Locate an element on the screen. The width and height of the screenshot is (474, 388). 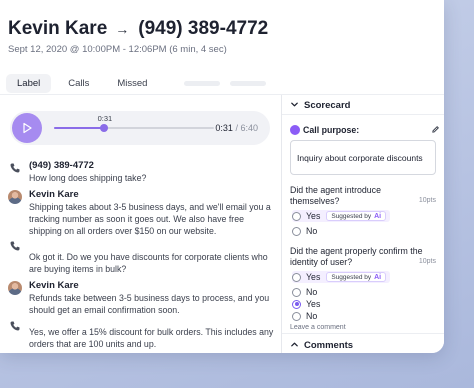
call-header: Kevin Kare → (949) 389-4772 is located at coordinates (138, 29).